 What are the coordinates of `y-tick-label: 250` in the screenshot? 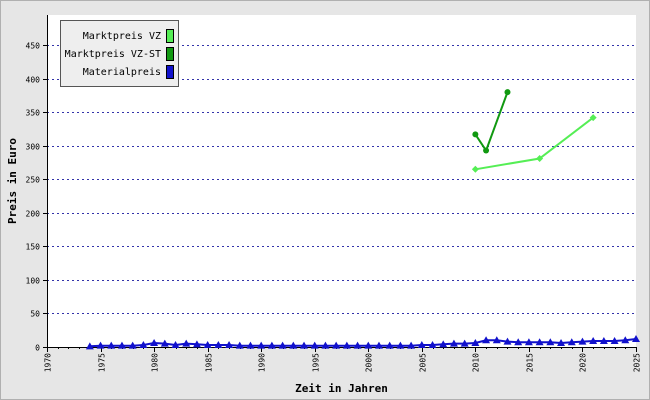 It's located at (33, 180).